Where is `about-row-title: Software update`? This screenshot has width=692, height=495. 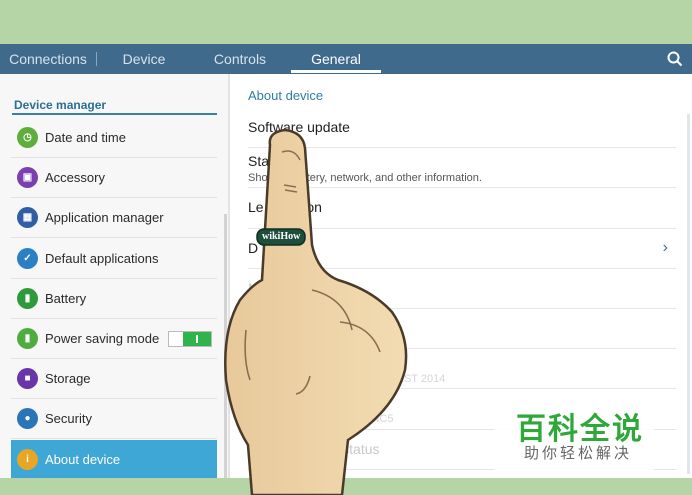
about-row-title: Software update is located at coordinates (299, 127).